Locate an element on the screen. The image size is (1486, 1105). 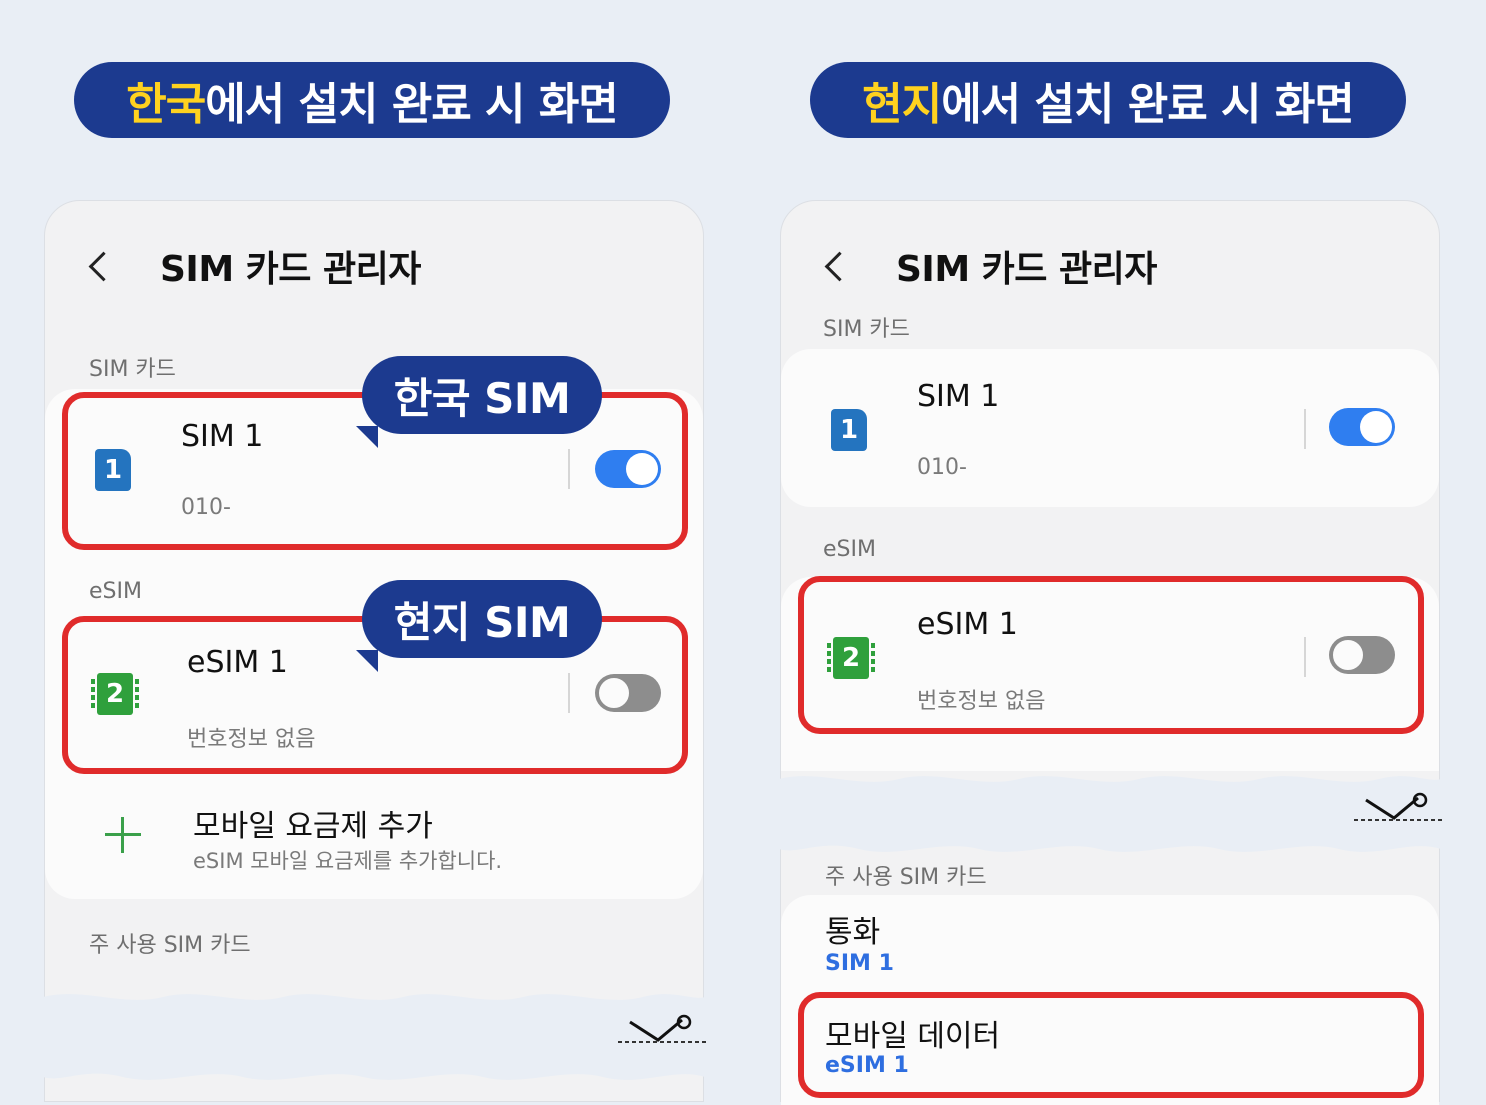
add-plan-subtitle: eSIM 모바일 요금제를 추가합니다. is located at coordinates (348, 861).